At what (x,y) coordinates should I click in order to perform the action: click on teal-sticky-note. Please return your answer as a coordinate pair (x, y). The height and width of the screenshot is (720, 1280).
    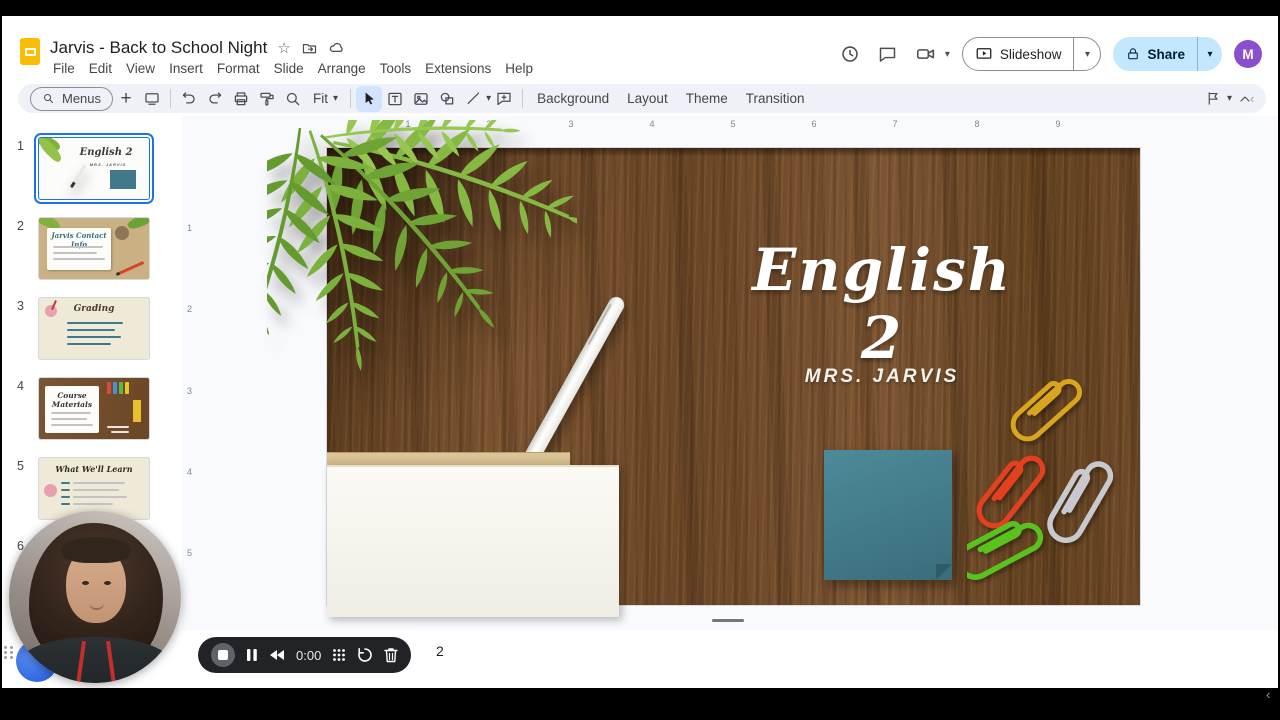
    Looking at the image, I should click on (888, 515).